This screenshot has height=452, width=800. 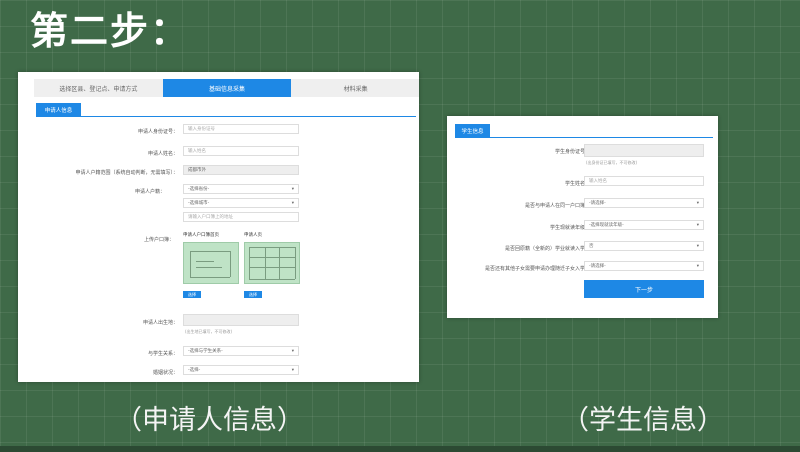 I want to click on hukou-first-page-image, so click(x=211, y=263).